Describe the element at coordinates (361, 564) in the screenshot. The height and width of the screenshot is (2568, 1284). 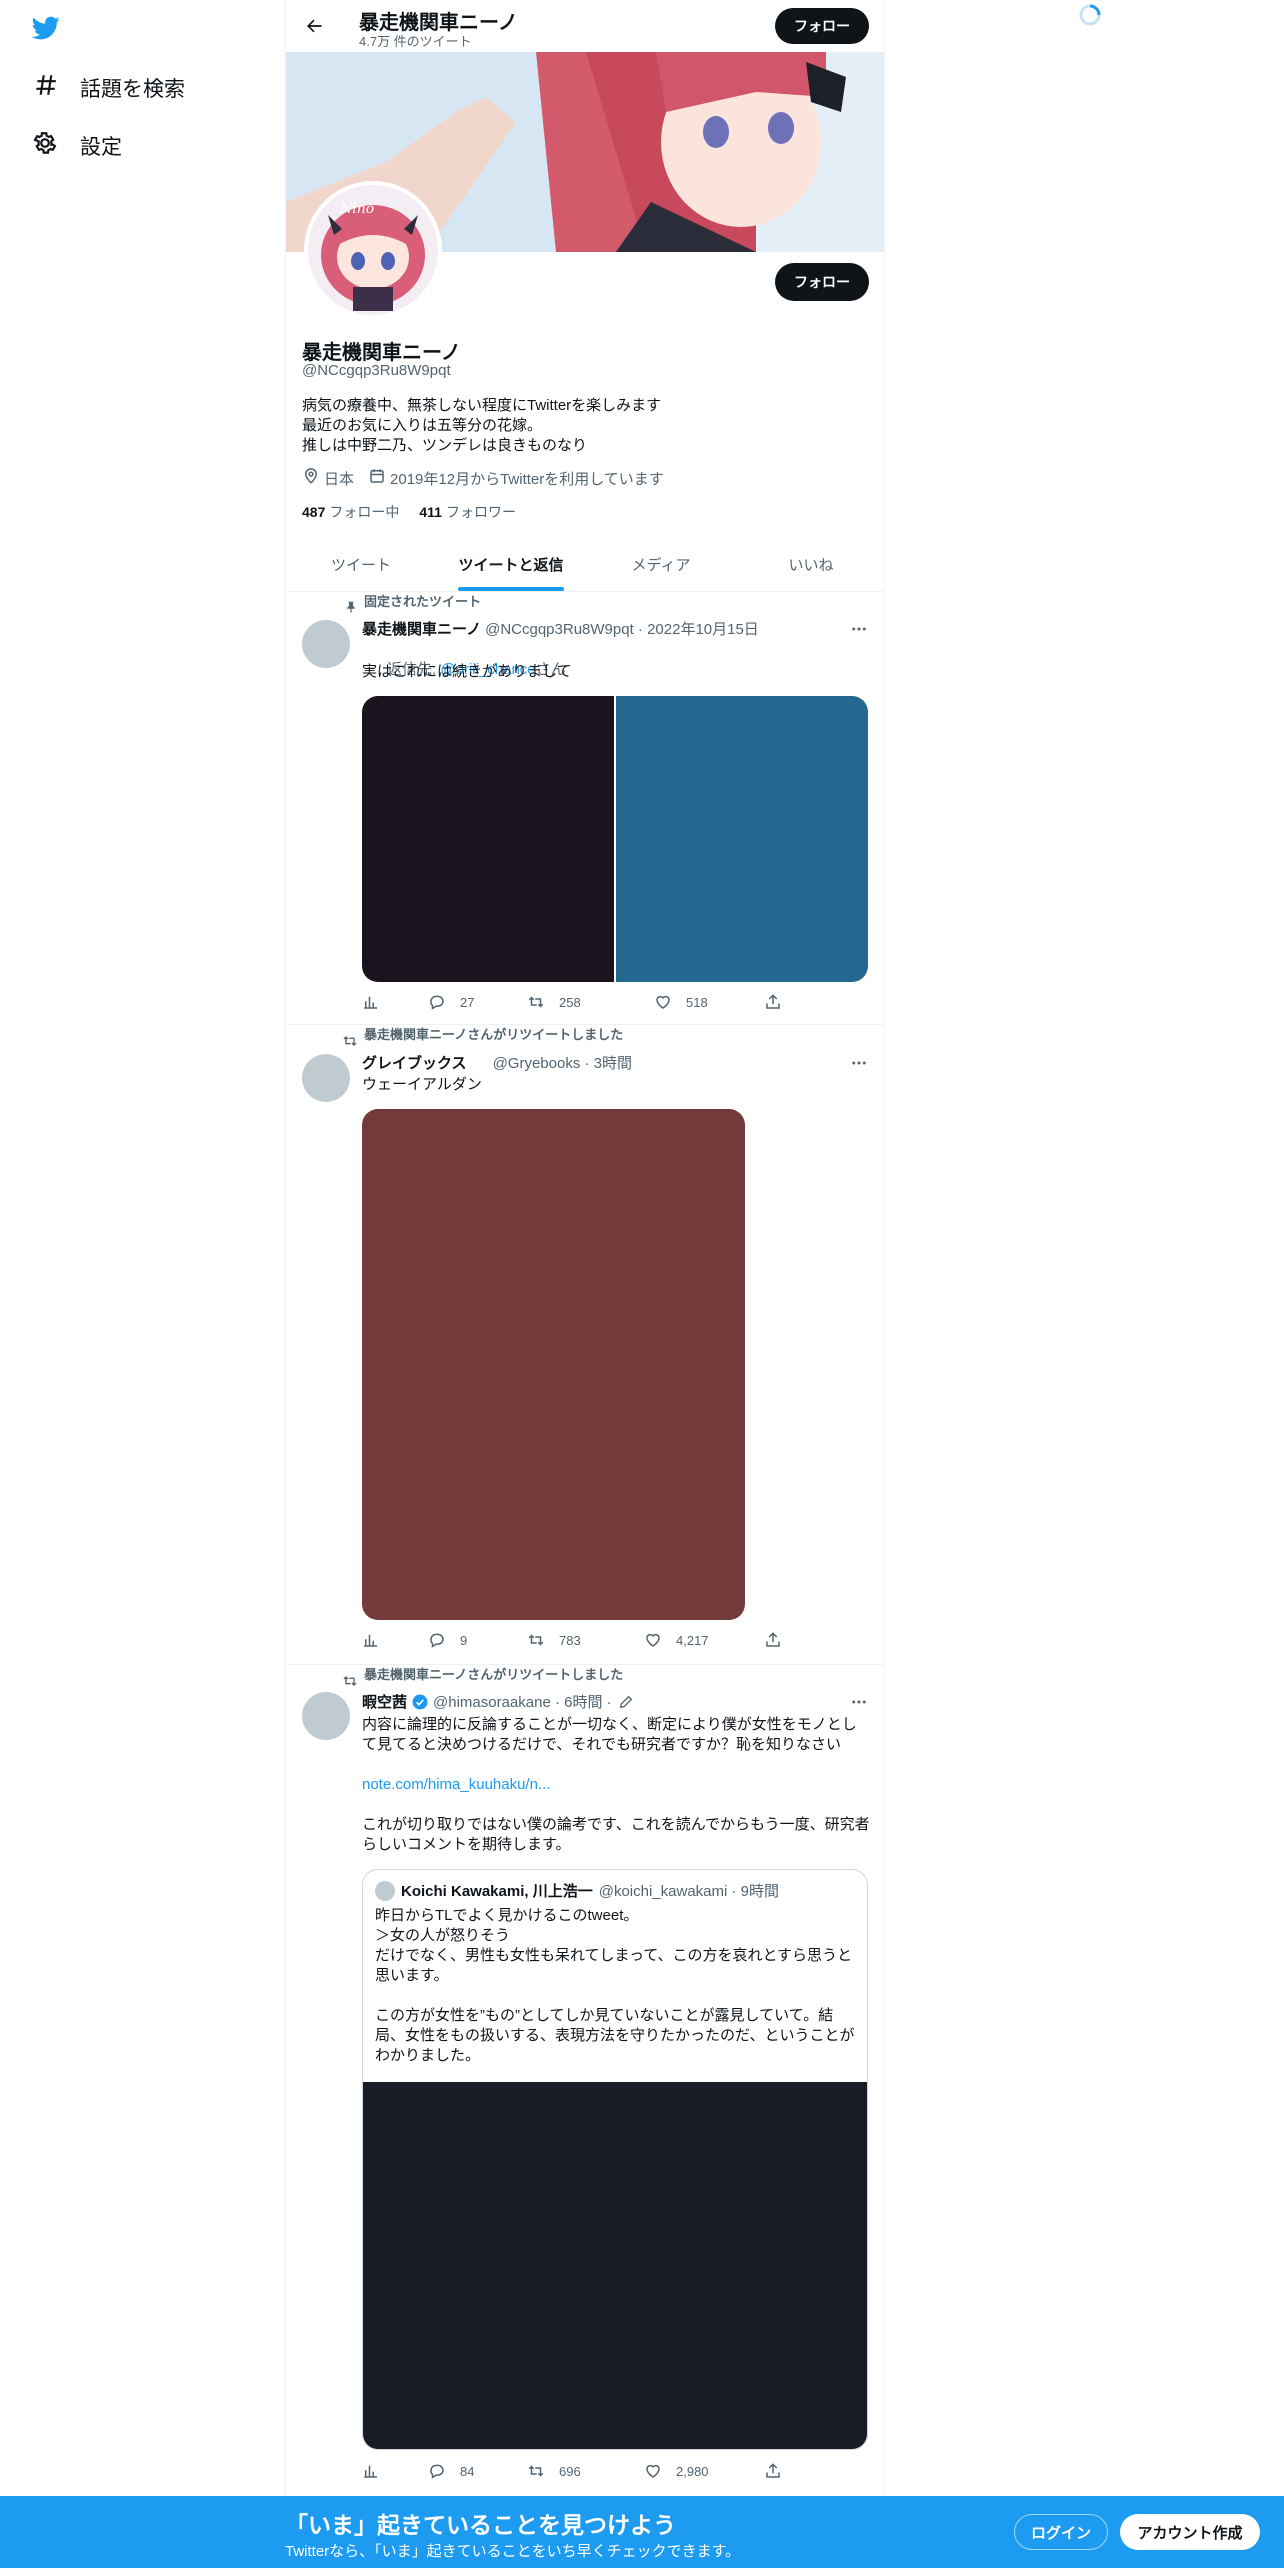
I see `tab-tweets: ツイート` at that location.